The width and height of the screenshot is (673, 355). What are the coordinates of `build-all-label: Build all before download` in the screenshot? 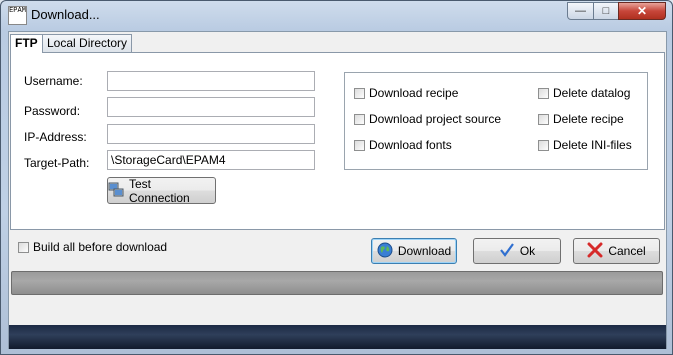 It's located at (100, 247).